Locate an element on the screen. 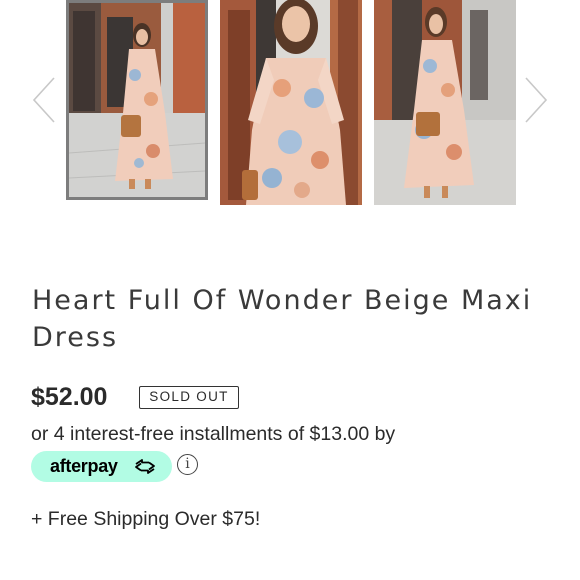 Image resolution: width=580 pixels, height=580 pixels. chevron-right-icon is located at coordinates (536, 100).